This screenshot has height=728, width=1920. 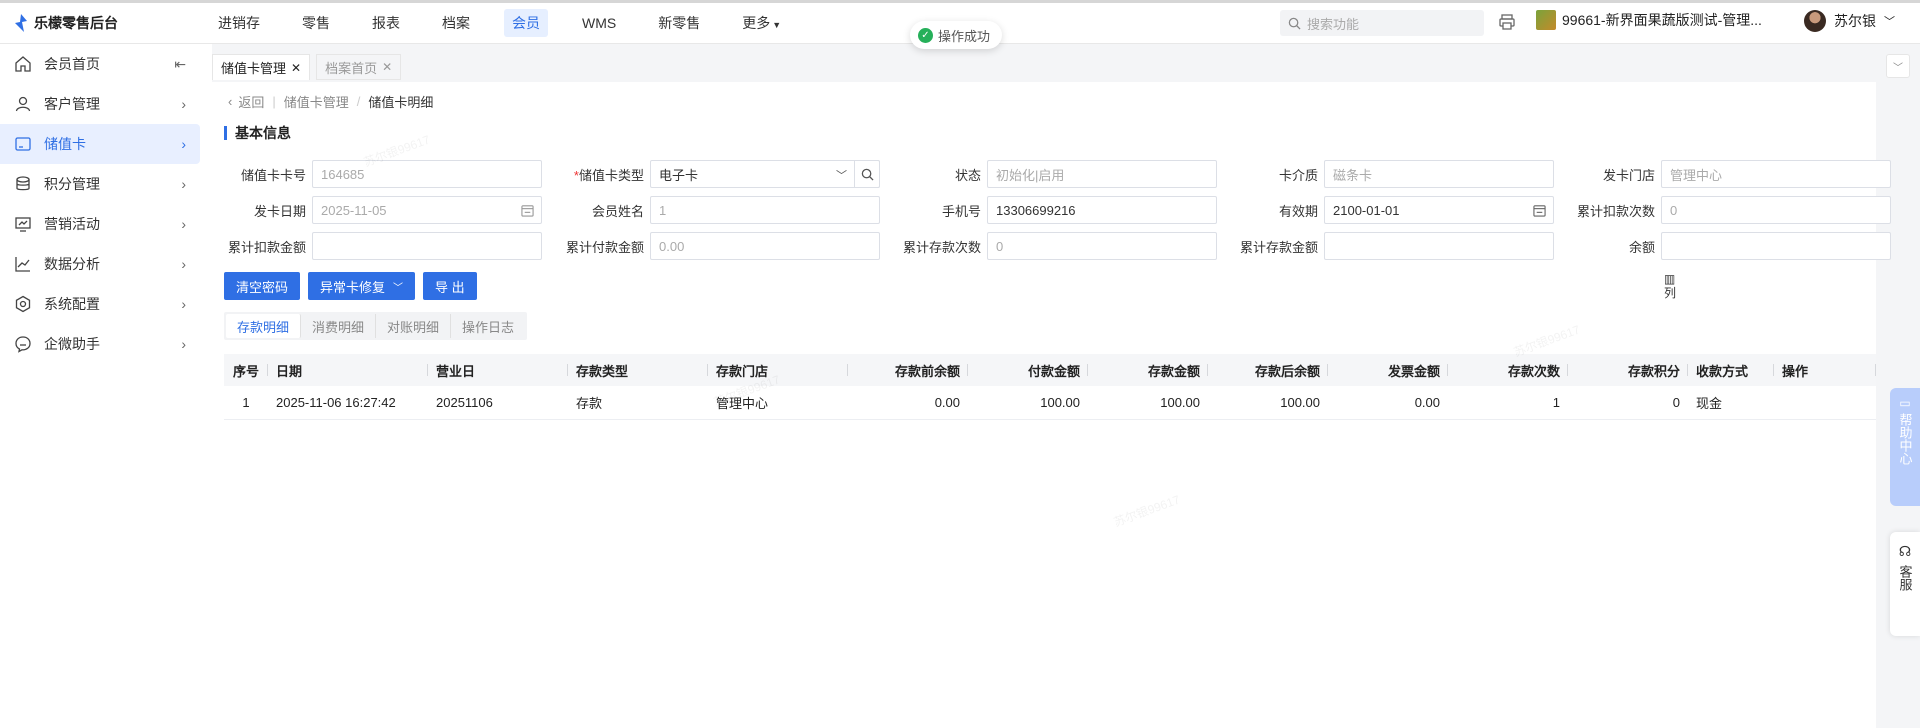 What do you see at coordinates (100, 64) in the screenshot?
I see `sidebar-item-member-home: 会员首页 ⇤` at bounding box center [100, 64].